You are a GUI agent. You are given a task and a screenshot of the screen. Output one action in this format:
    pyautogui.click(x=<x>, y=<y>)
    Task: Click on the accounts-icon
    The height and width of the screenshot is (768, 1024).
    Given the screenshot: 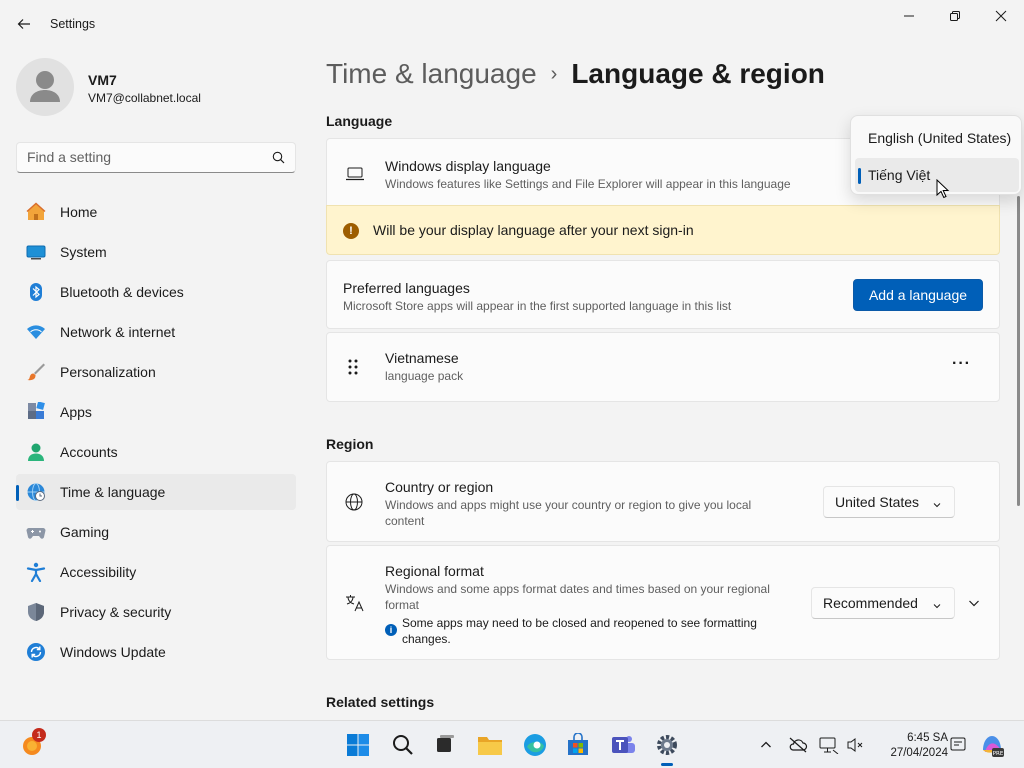 What is the action you would take?
    pyautogui.click(x=36, y=452)
    